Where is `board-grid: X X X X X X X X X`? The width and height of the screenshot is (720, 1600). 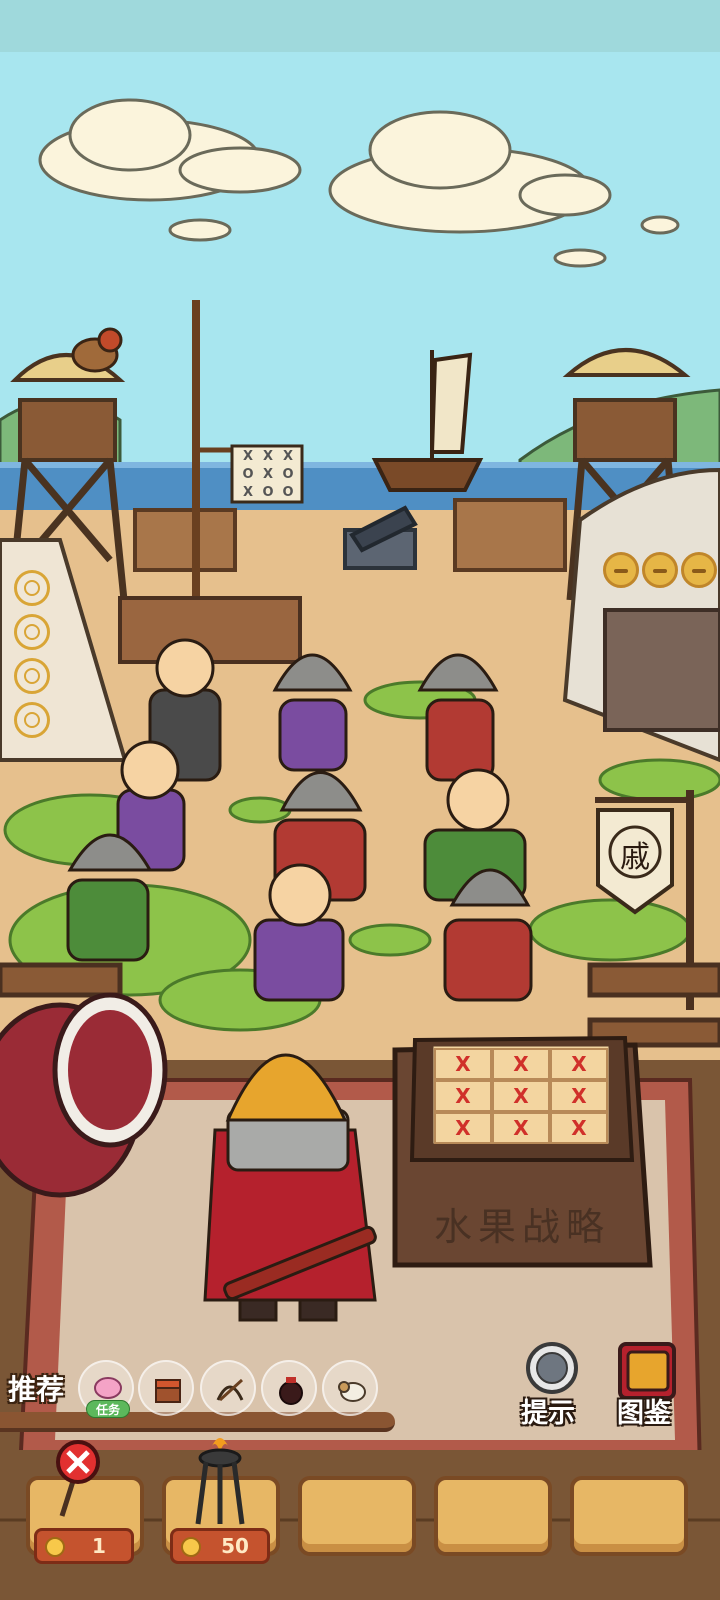 board-grid: X X X X X X X X X is located at coordinates (521, 1096).